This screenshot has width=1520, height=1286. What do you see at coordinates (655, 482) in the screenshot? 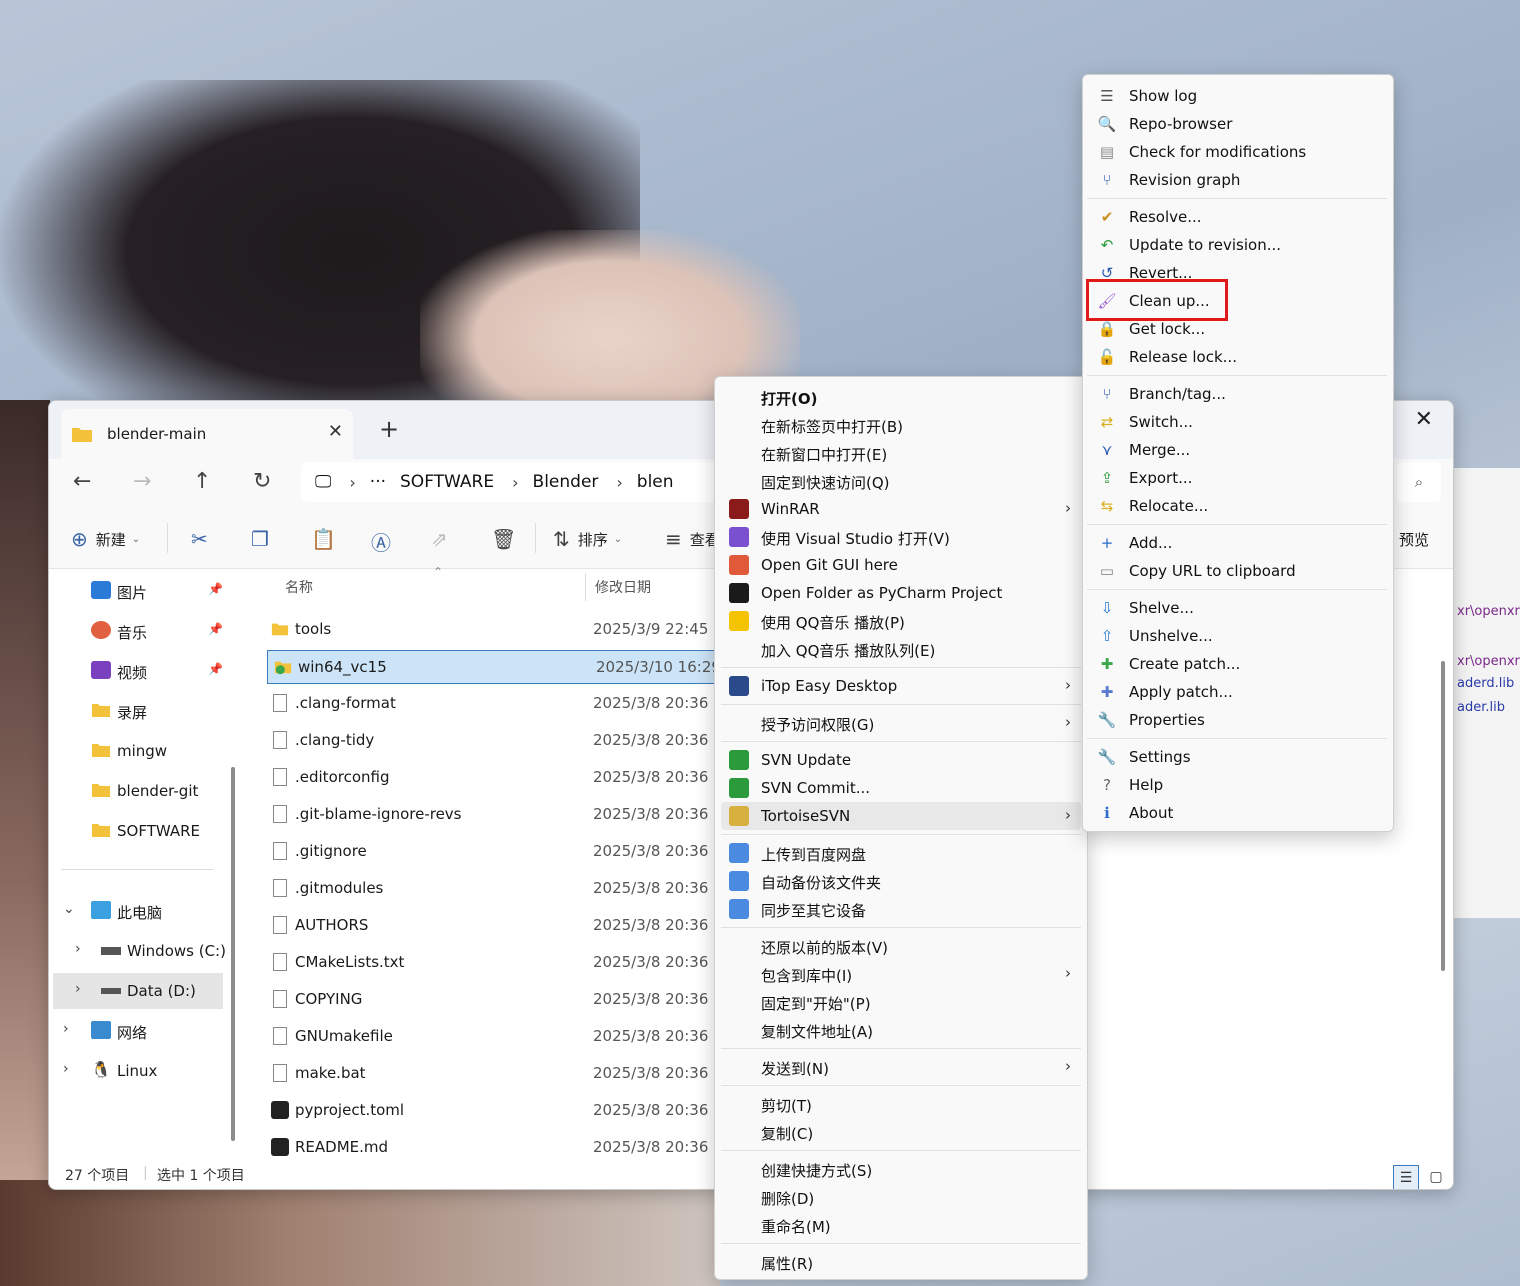
I see `breadcrumb-current: blen` at bounding box center [655, 482].